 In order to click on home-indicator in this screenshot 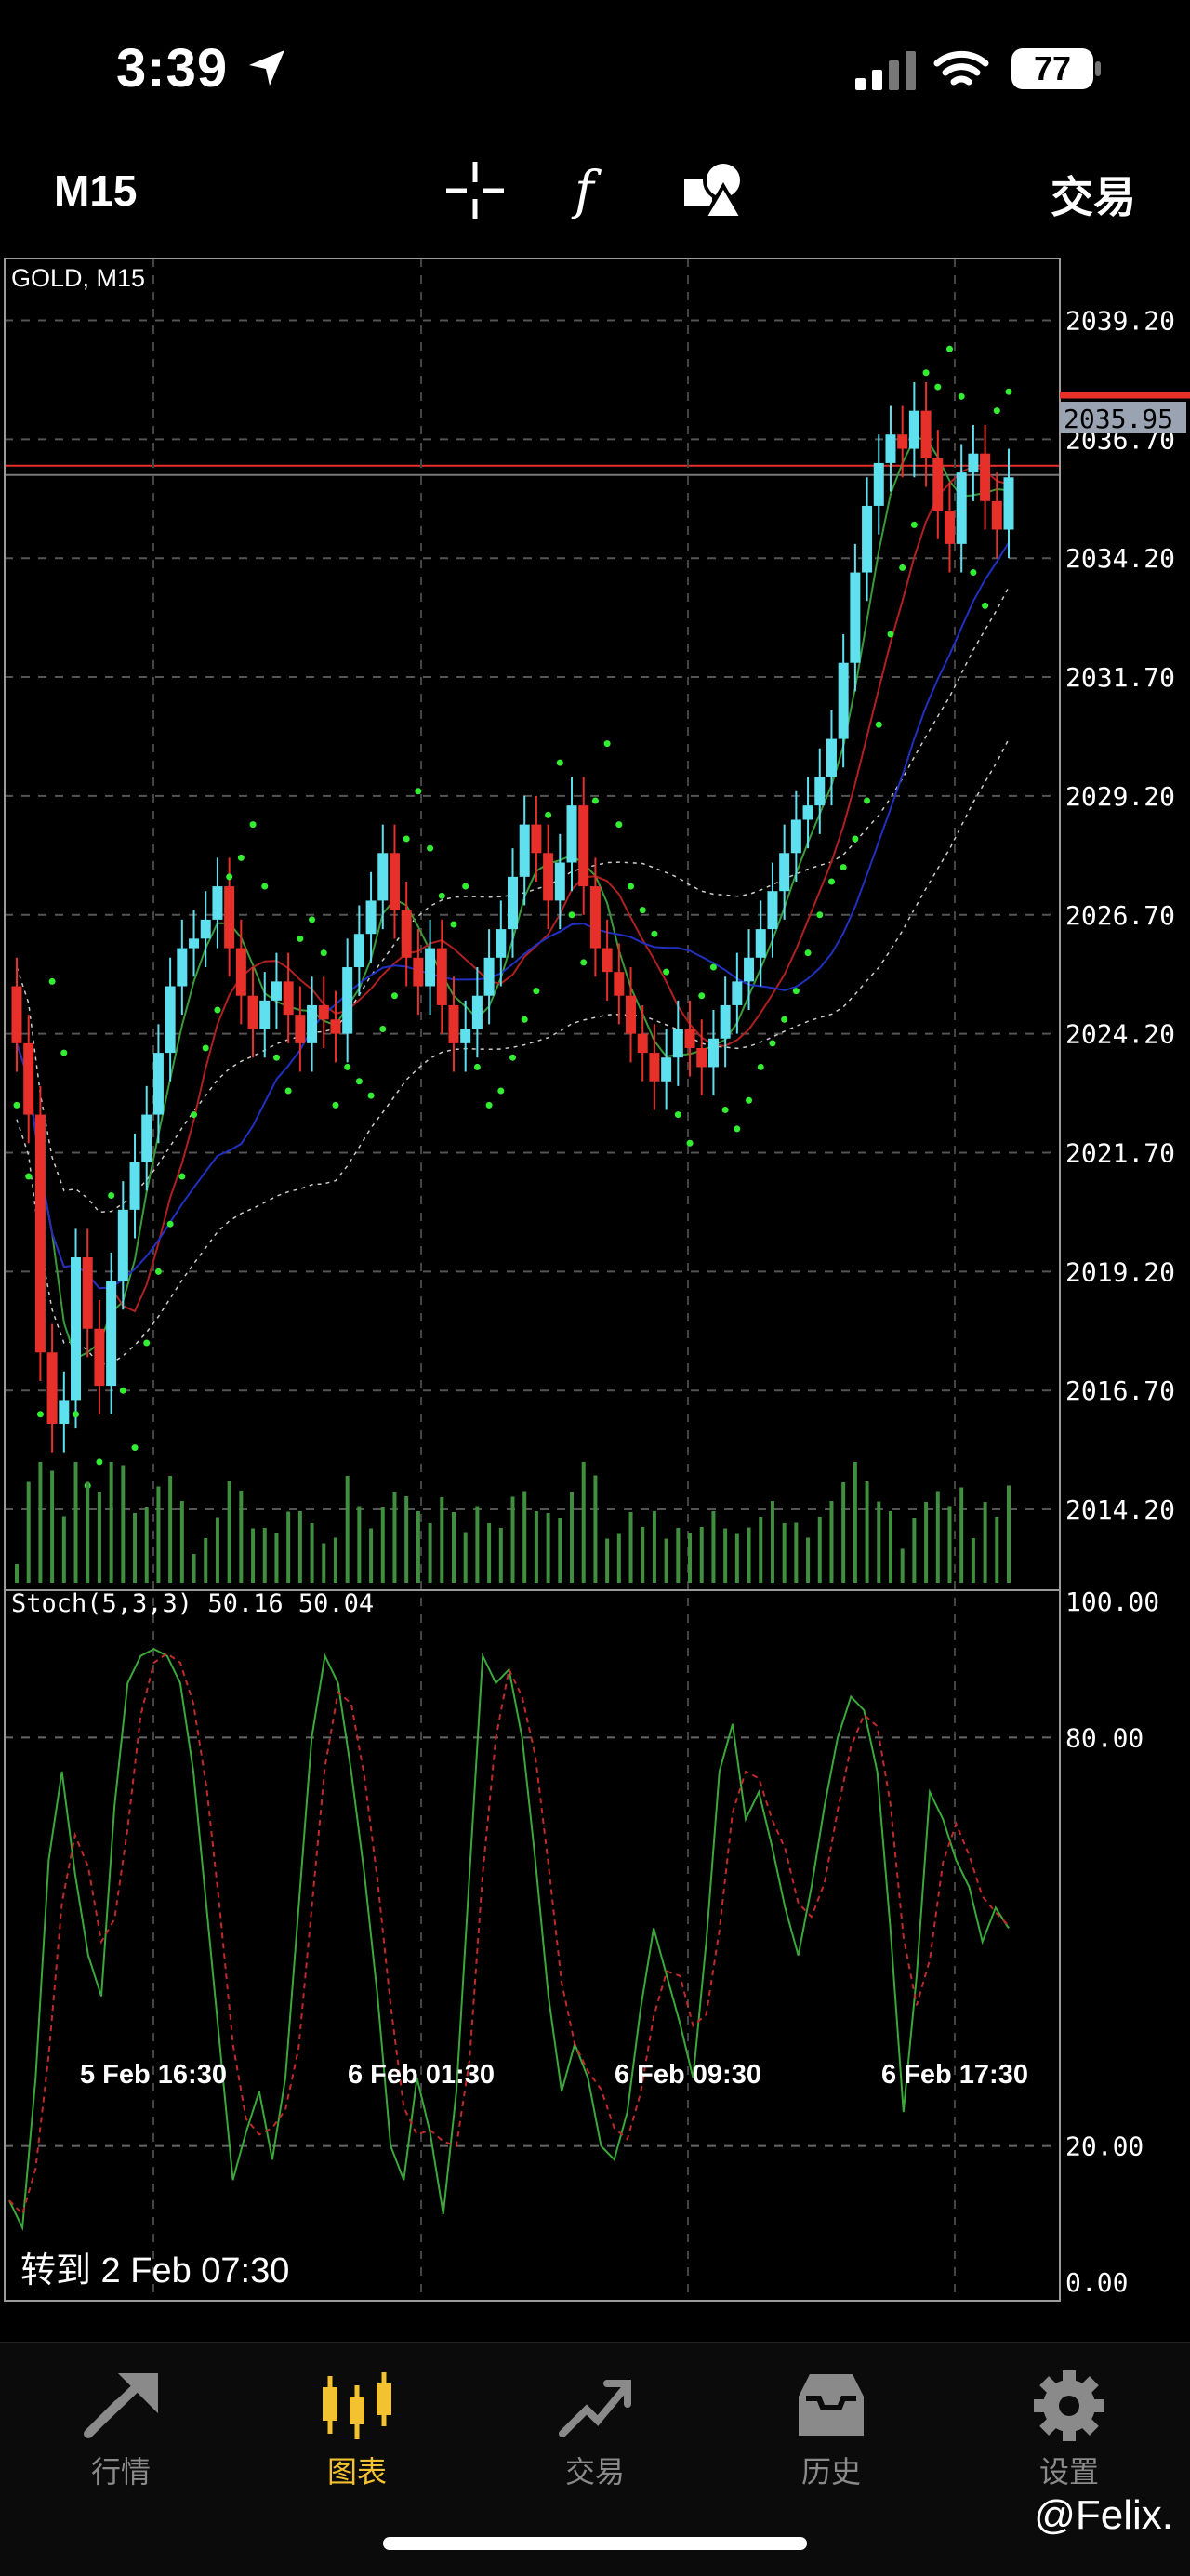, I will do `click(595, 2543)`.